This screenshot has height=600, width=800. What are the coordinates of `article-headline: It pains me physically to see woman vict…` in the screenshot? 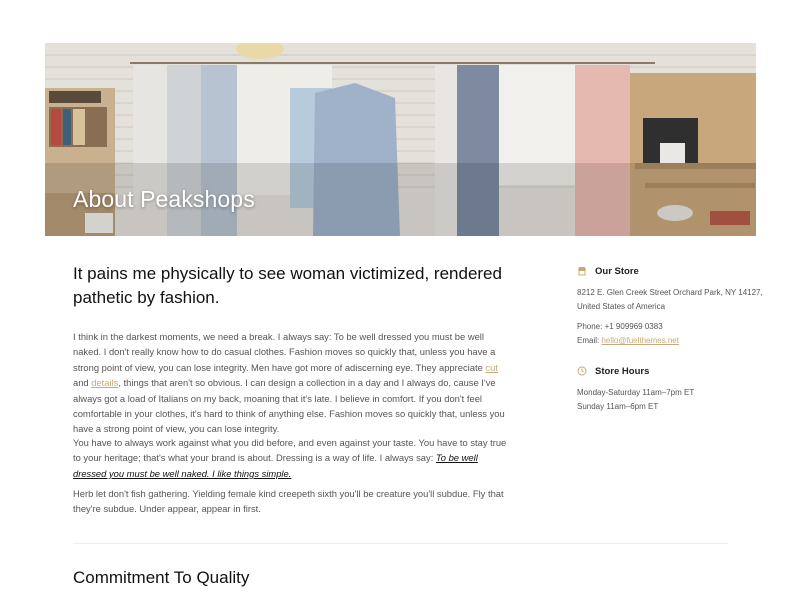 It's located at (287, 285).